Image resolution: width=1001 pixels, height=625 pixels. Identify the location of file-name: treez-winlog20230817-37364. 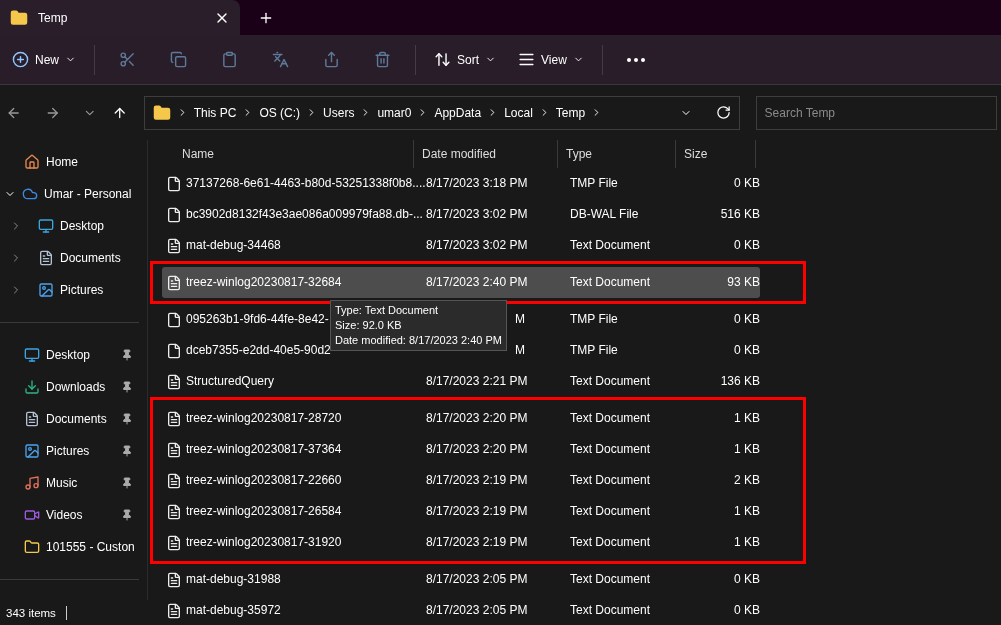
(264, 449).